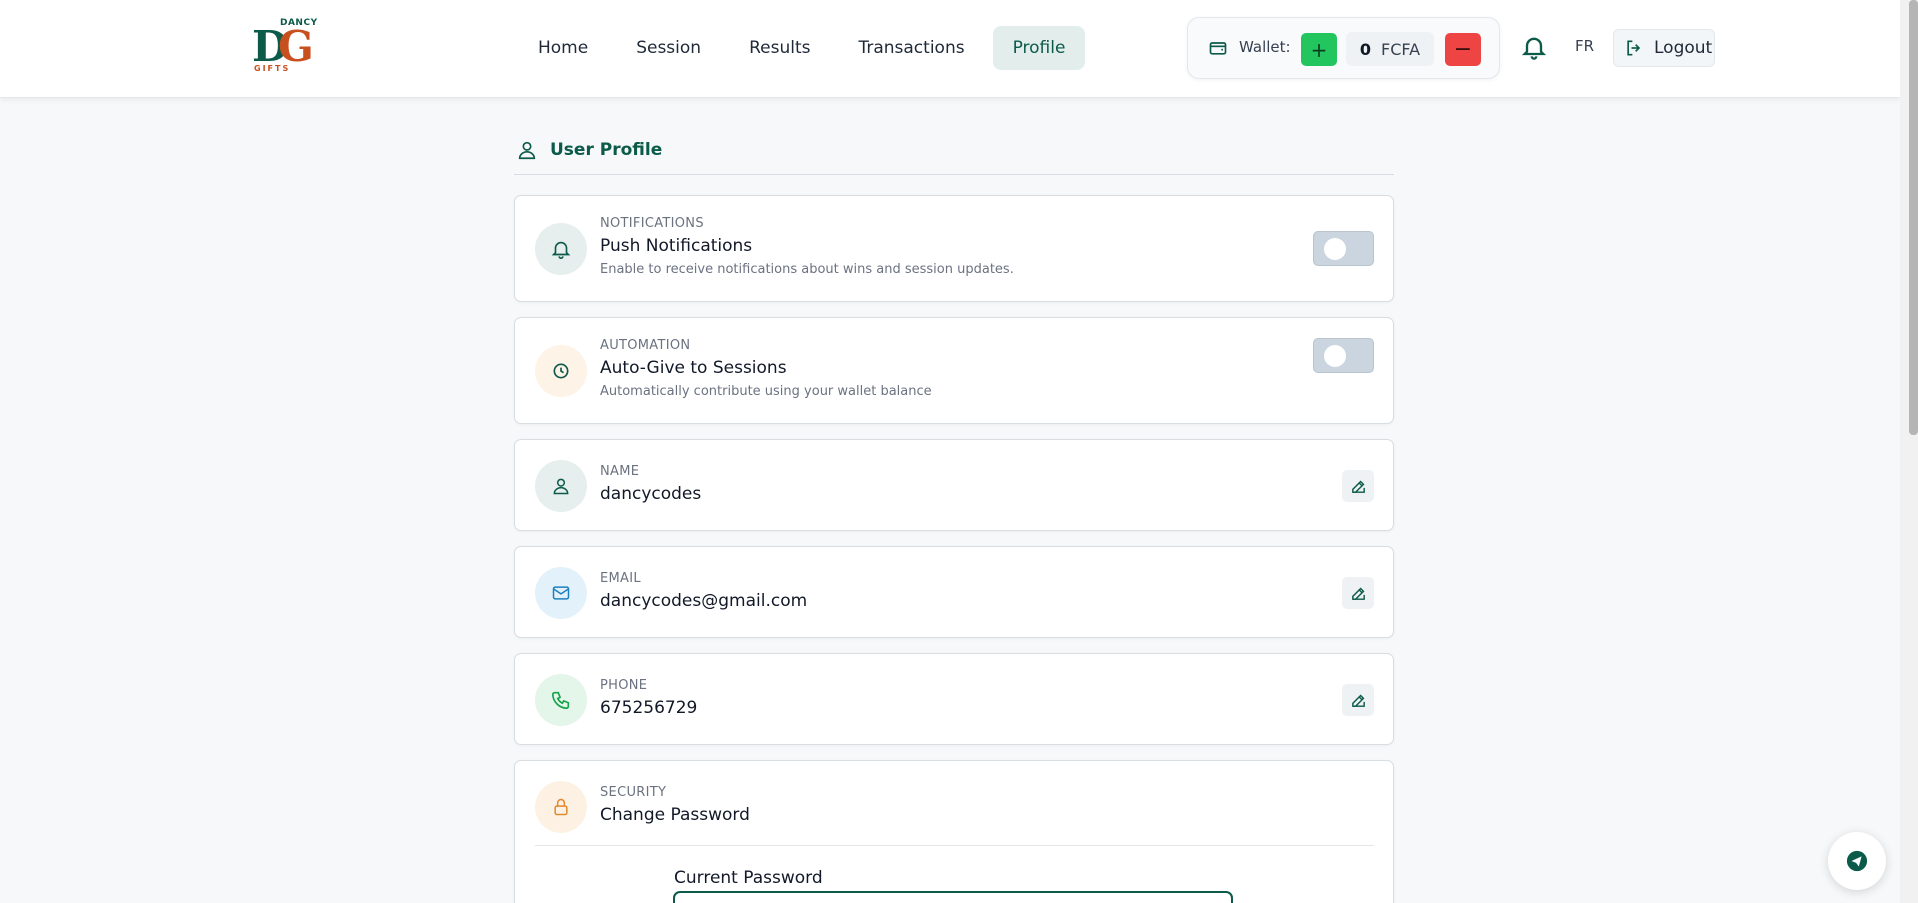  Describe the element at coordinates (1534, 47) in the screenshot. I see `notifications-bell-icon` at that location.